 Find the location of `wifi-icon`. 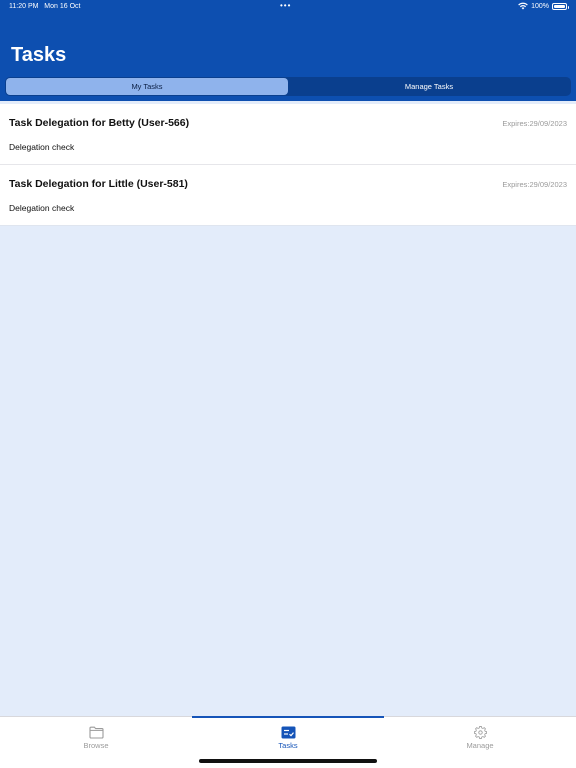

wifi-icon is located at coordinates (523, 6).